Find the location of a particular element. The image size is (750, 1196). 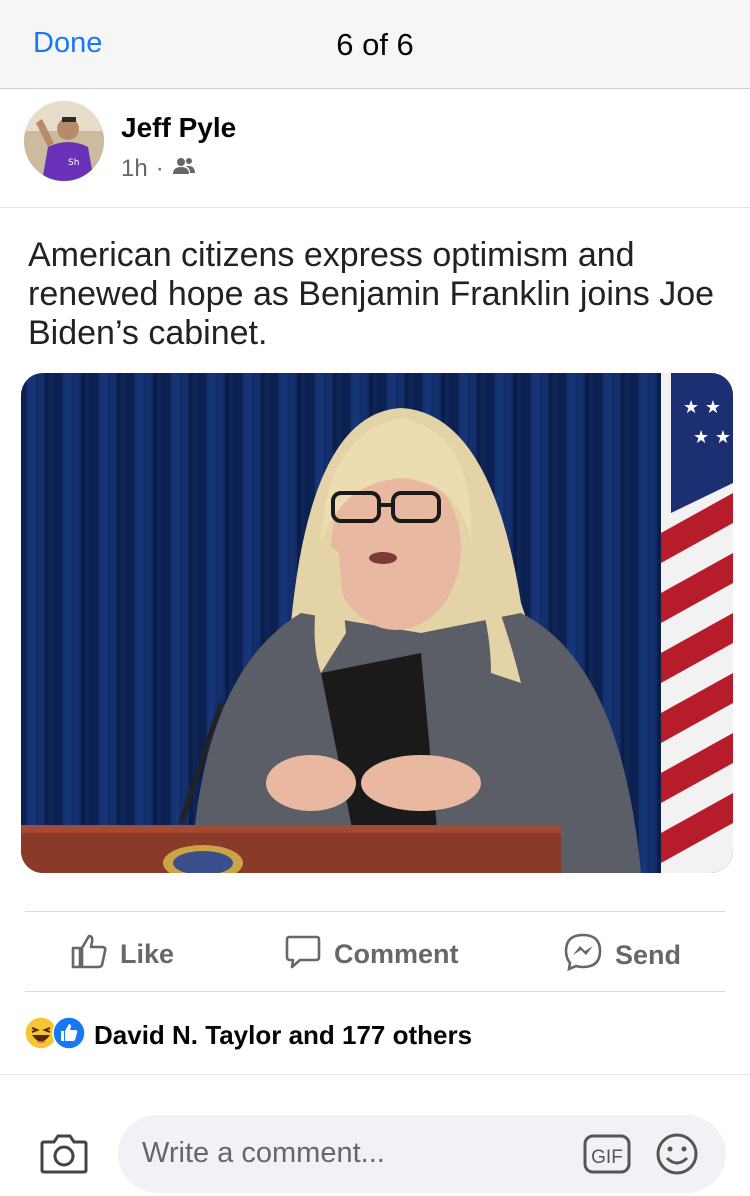

send-button: Send is located at coordinates (622, 955).